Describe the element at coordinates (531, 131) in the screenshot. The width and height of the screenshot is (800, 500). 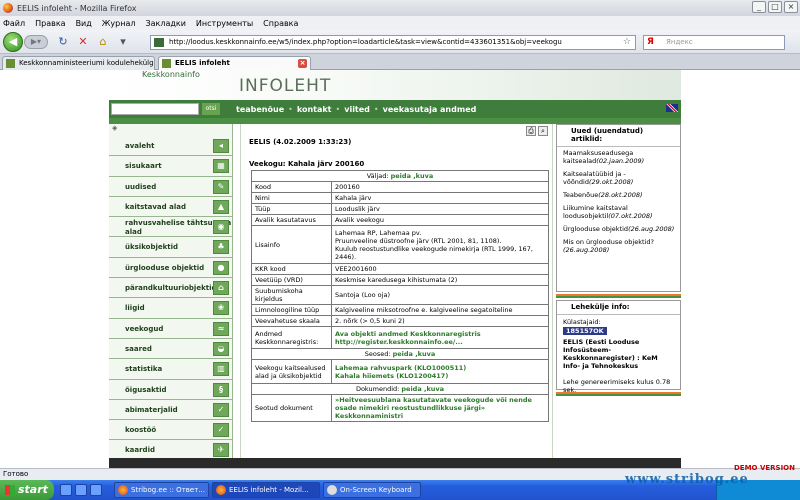
I see `print-icon: ⎙` at that location.